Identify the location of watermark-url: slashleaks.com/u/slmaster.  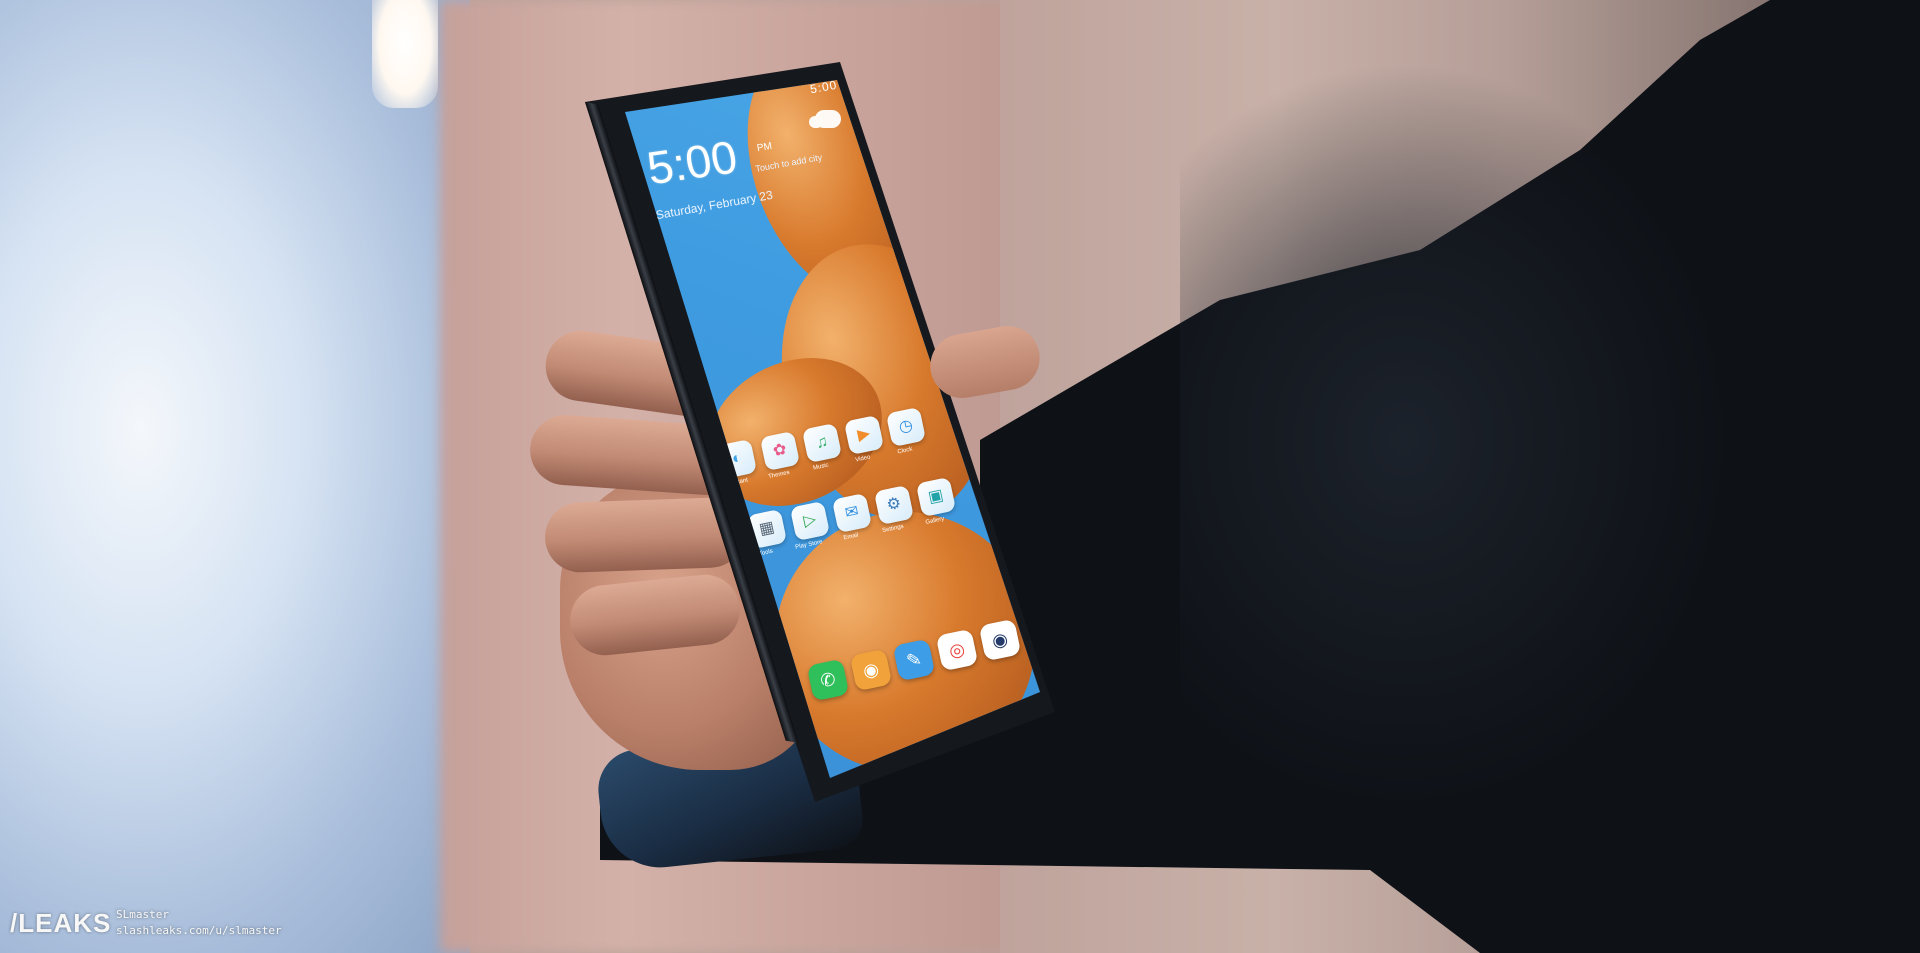
(199, 930).